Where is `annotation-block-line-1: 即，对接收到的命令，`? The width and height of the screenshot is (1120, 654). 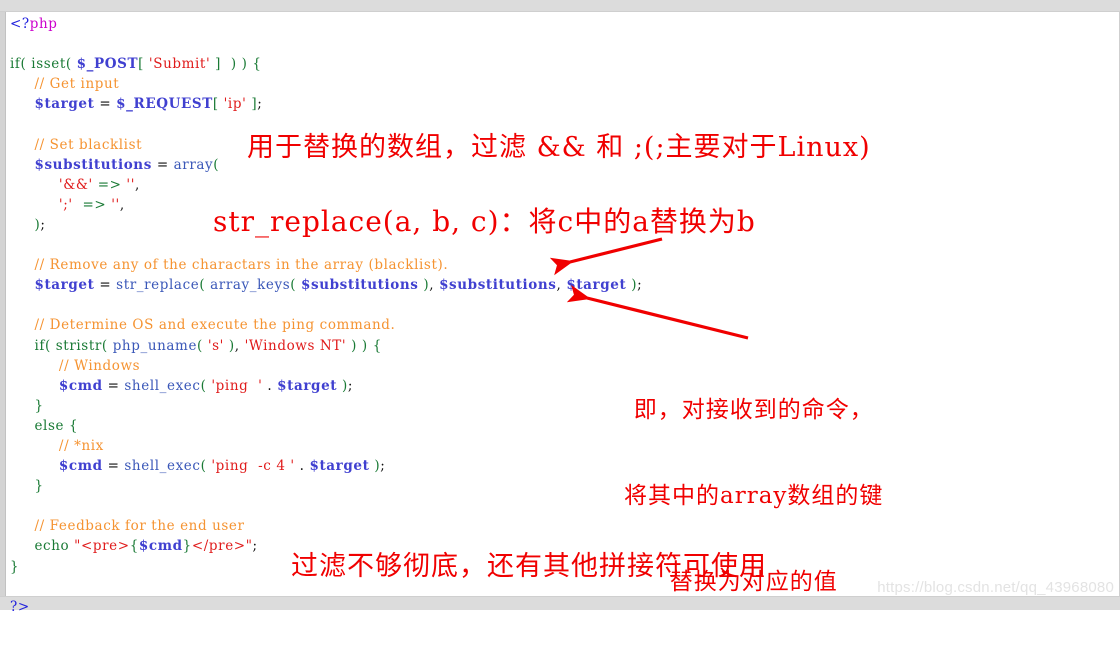 annotation-block-line-1: 即，对接收到的命令， is located at coordinates (753, 409).